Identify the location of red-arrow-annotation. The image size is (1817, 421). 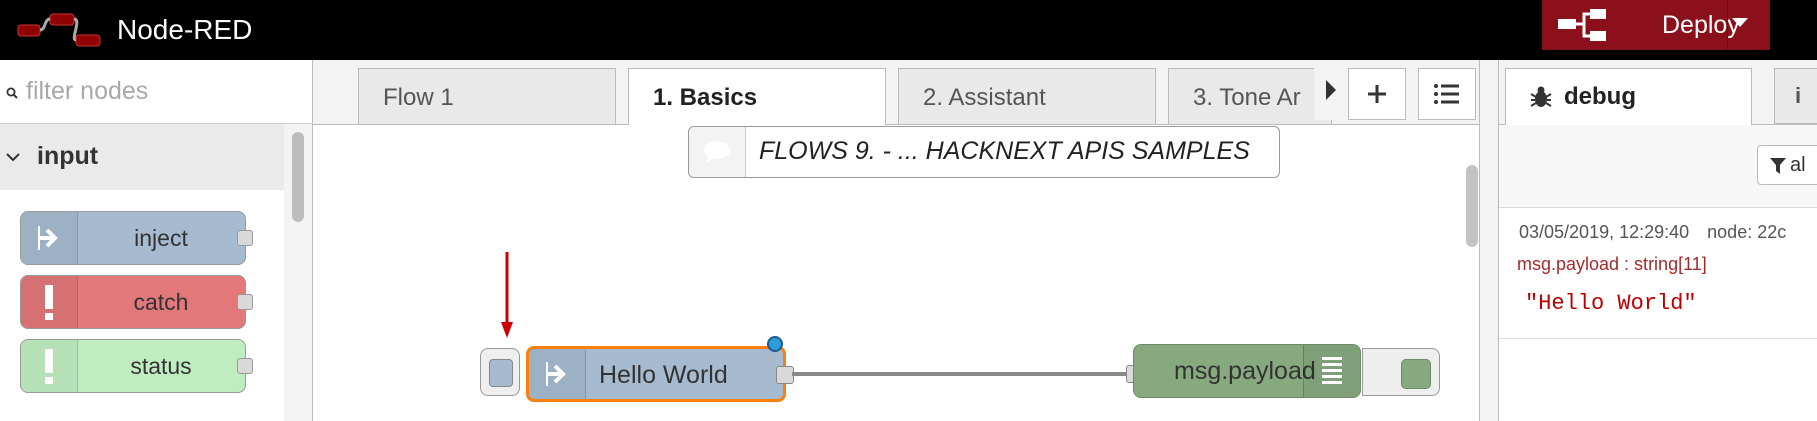
(507, 295).